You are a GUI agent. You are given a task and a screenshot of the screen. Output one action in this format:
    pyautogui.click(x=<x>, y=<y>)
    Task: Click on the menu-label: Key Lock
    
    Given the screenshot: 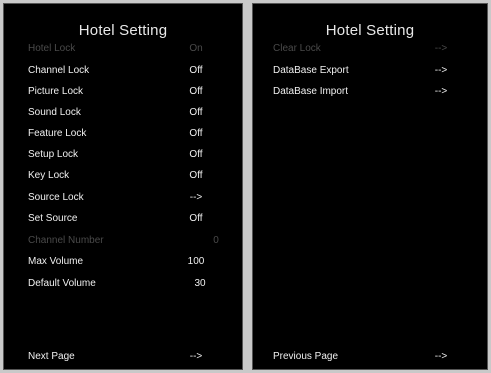 What is the action you would take?
    pyautogui.click(x=49, y=175)
    